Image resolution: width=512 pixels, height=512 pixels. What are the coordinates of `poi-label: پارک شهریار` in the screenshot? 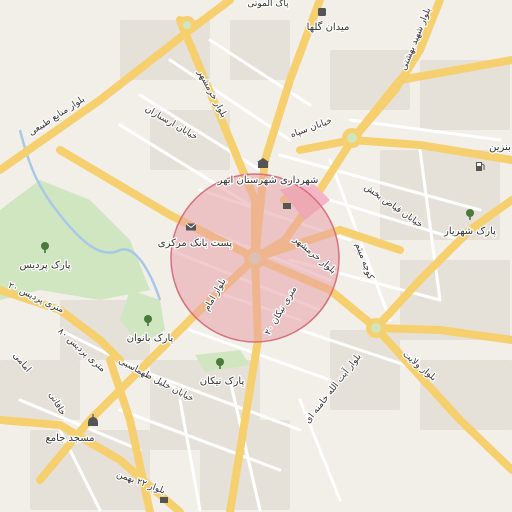 It's located at (469, 231).